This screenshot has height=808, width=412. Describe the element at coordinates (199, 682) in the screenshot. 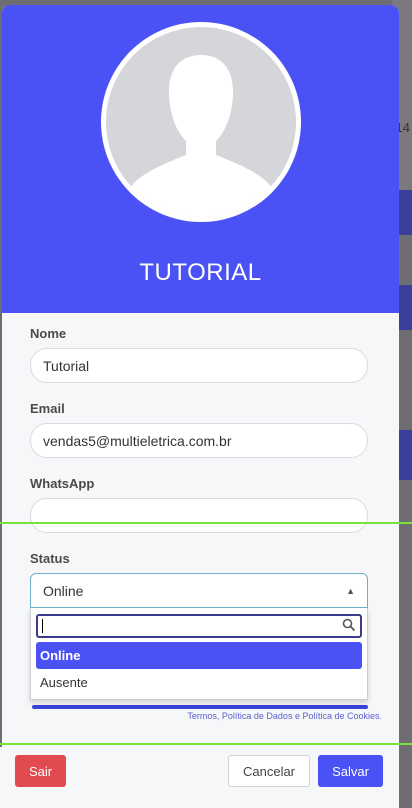

I see `dropdown-option-ausente: Ausente` at that location.